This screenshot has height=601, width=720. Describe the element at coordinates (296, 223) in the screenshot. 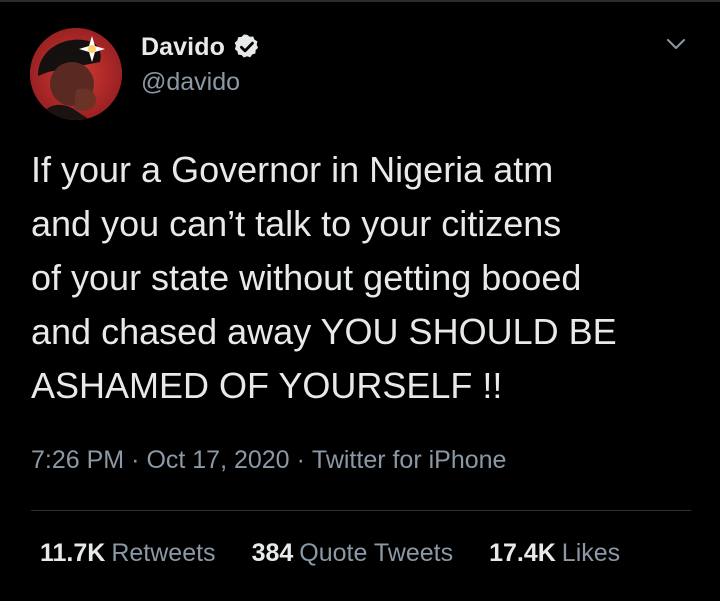

I see `tweet-text-line: and you can’t talk to your citizens` at that location.